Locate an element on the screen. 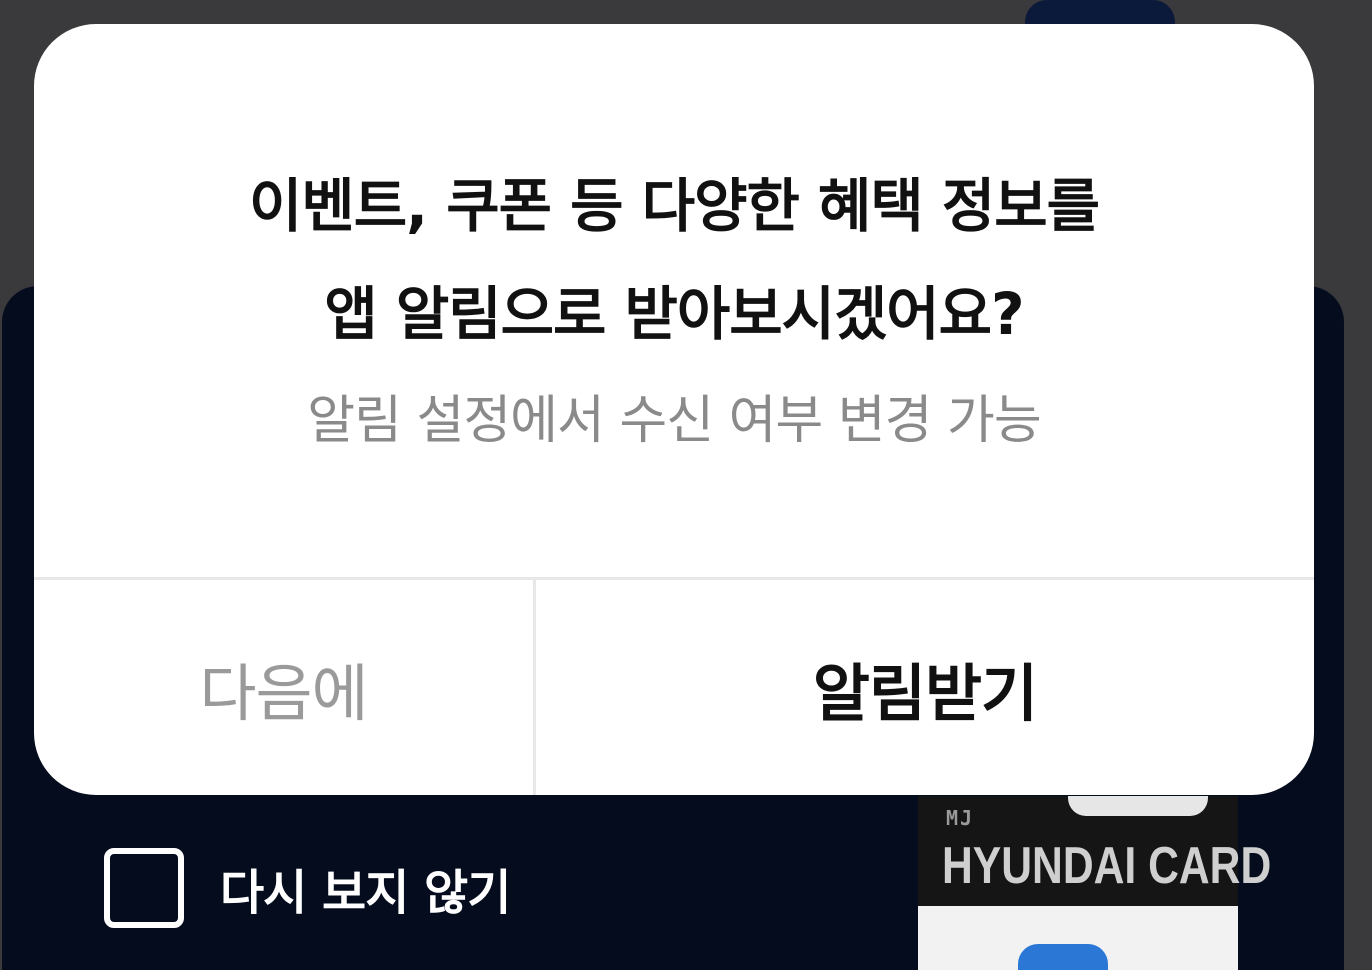  card-brand-text: HYUNDAI CARD is located at coordinates (1107, 866).